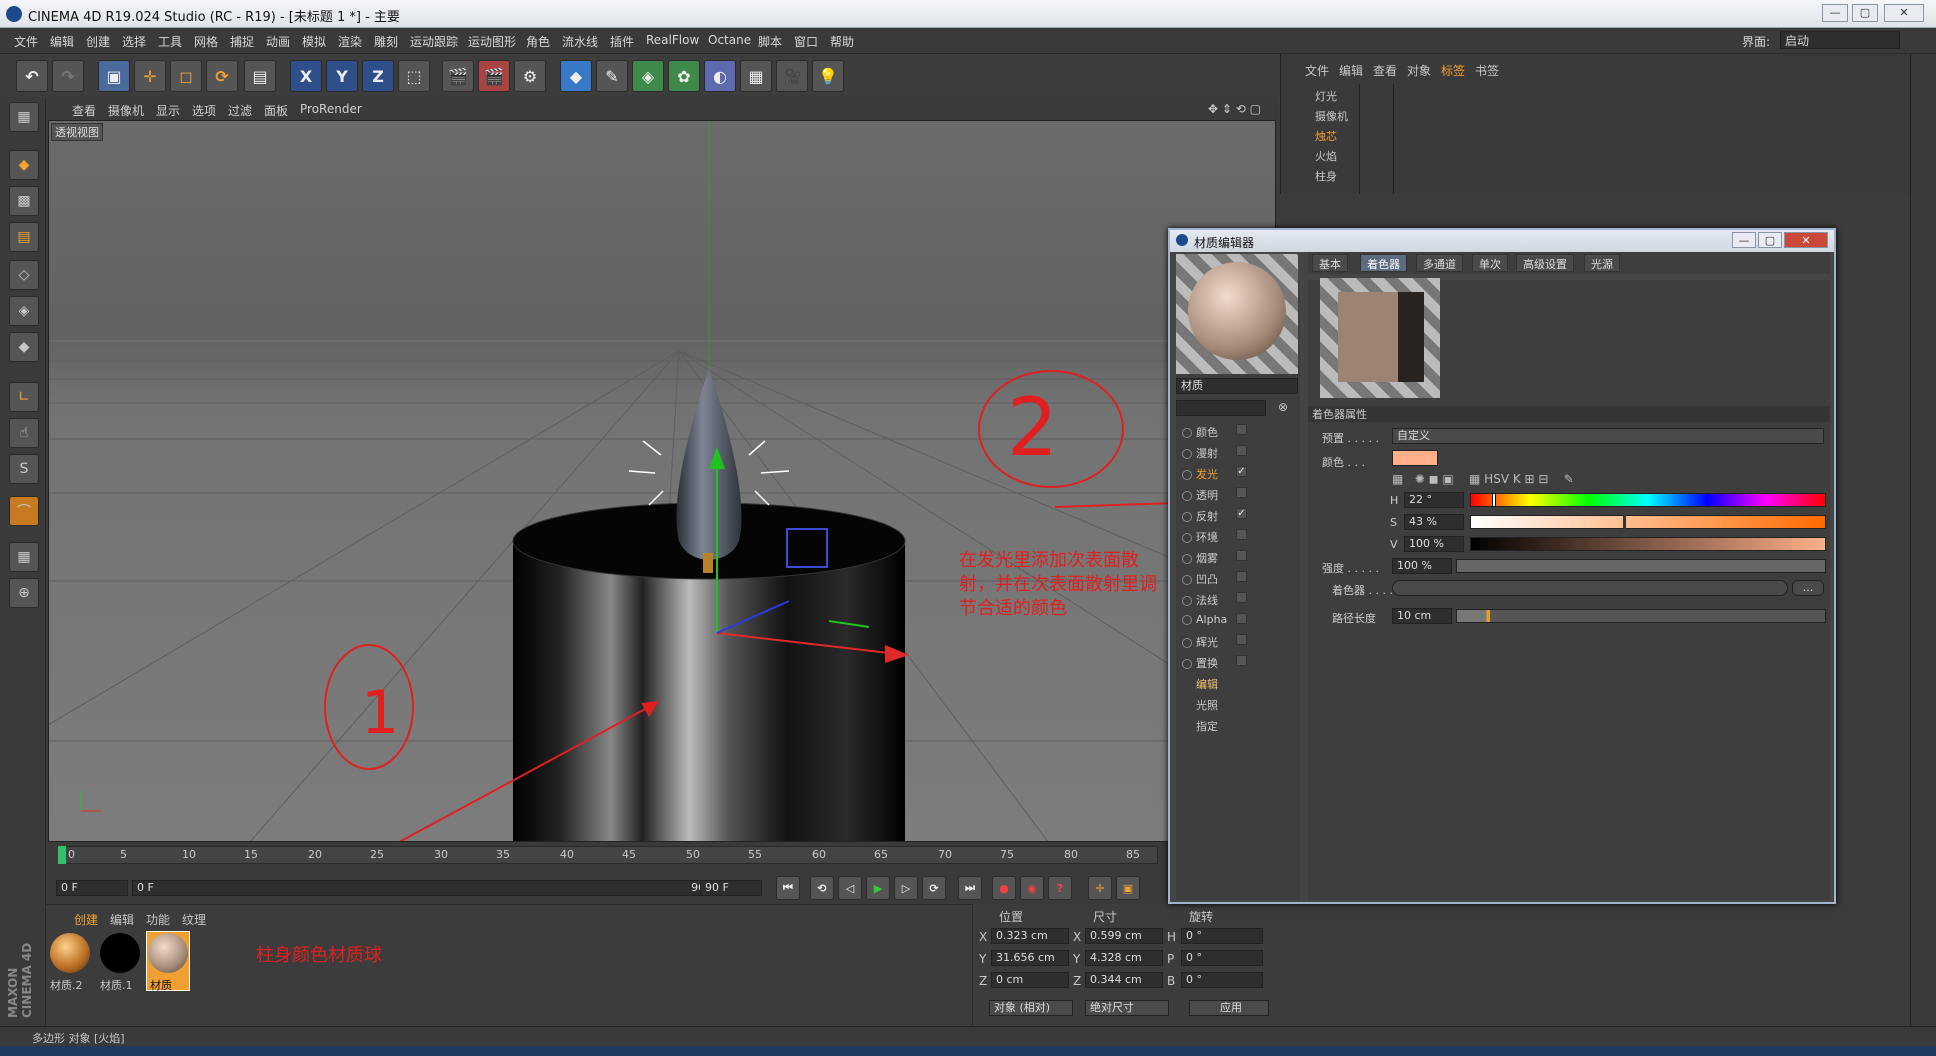 This screenshot has height=1056, width=1936. Describe the element at coordinates (240, 110) in the screenshot. I see `viewport-menu-item: 过滤` at that location.